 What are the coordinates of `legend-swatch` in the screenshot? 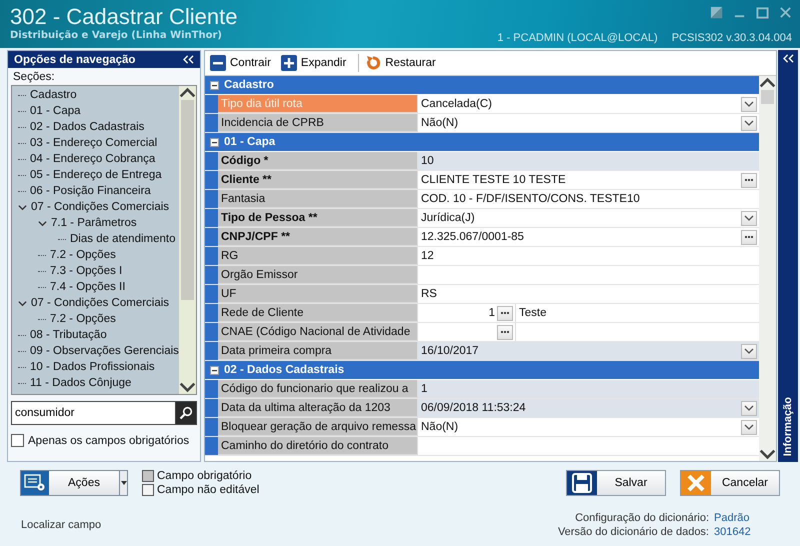 It's located at (148, 476).